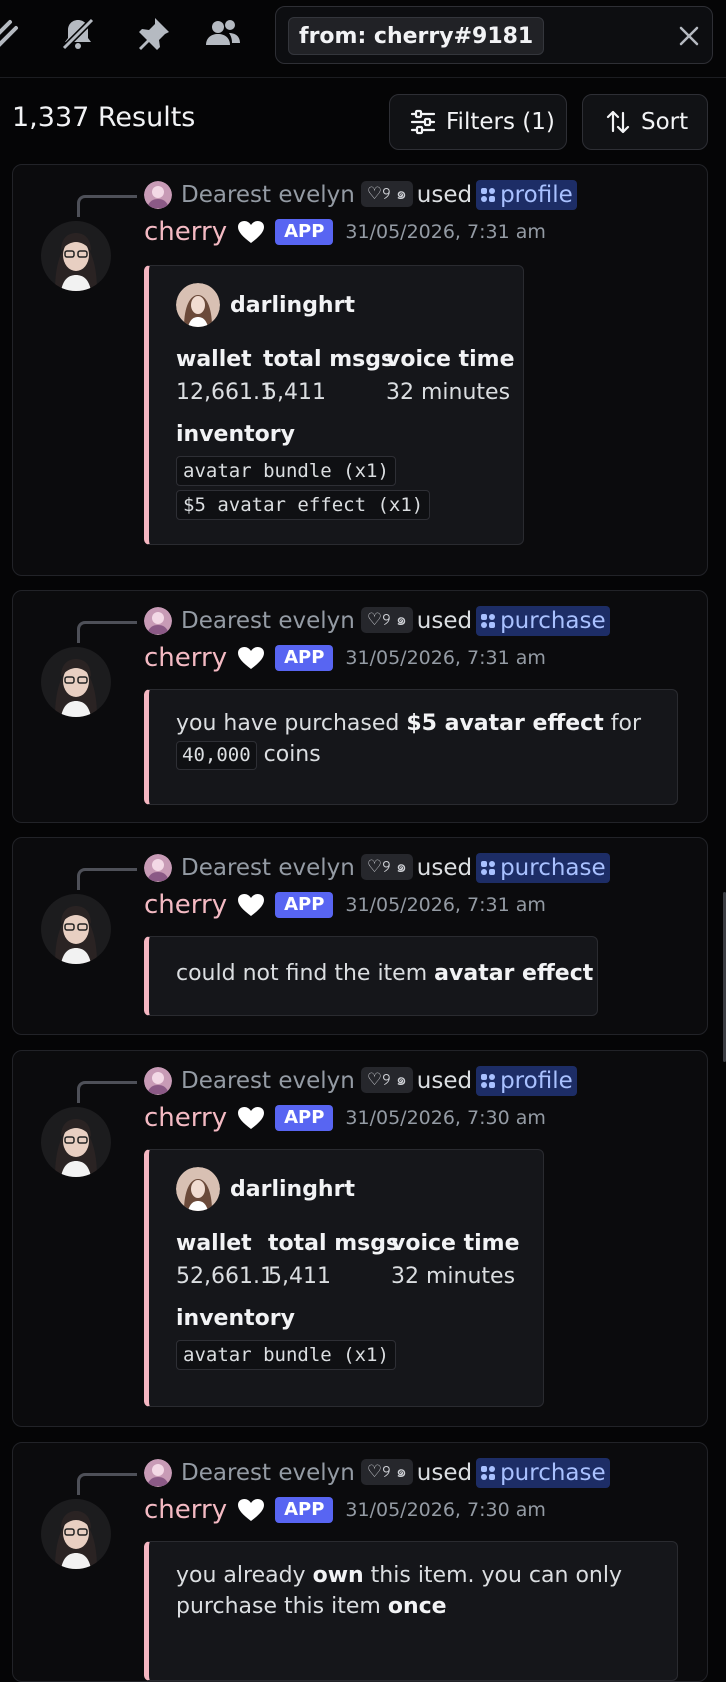 Image resolution: width=726 pixels, height=1682 pixels. What do you see at coordinates (286, 471) in the screenshot?
I see `inventory-item: avatar bundle (x1)` at bounding box center [286, 471].